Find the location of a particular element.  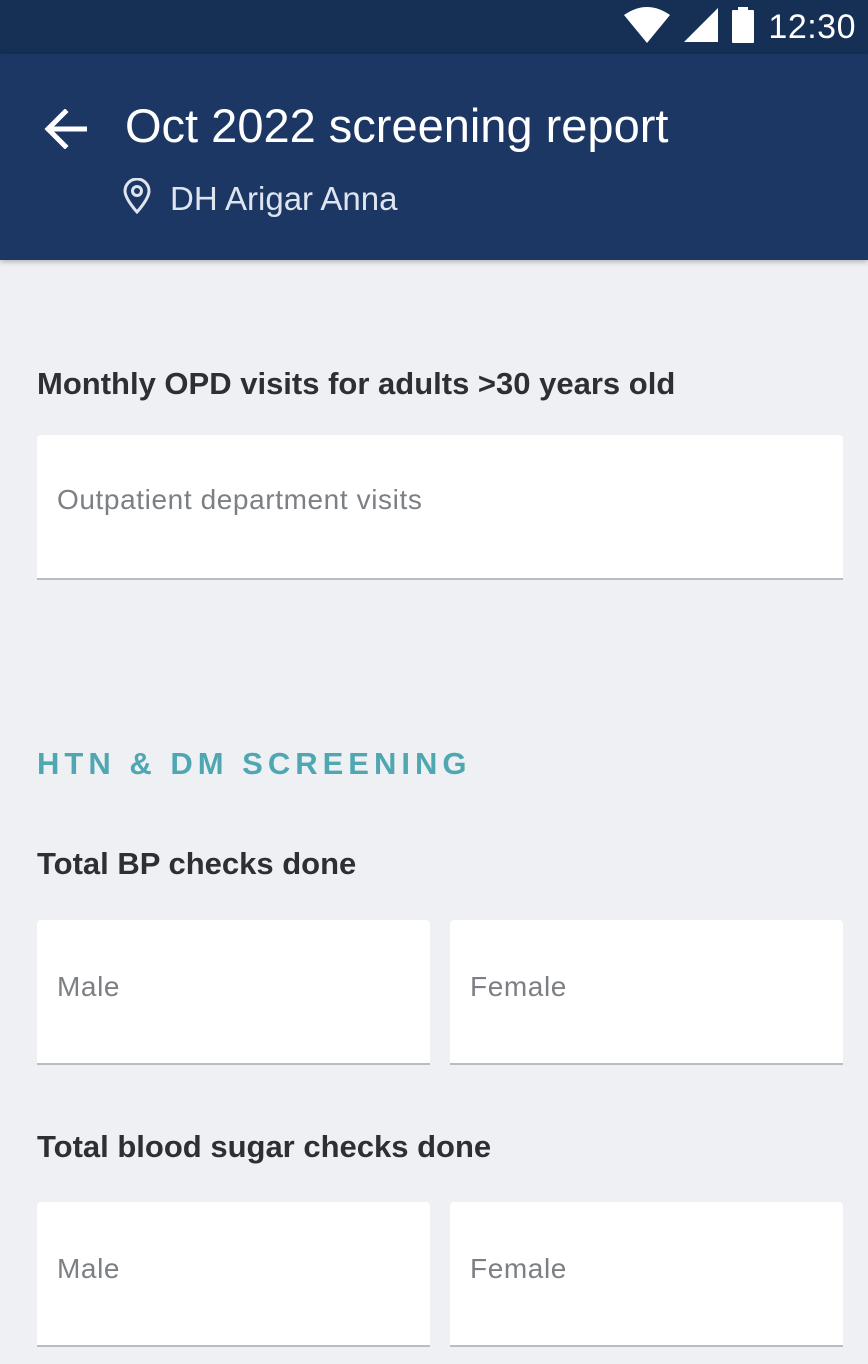

facility-name: DH Arigar Anna is located at coordinates (284, 198).